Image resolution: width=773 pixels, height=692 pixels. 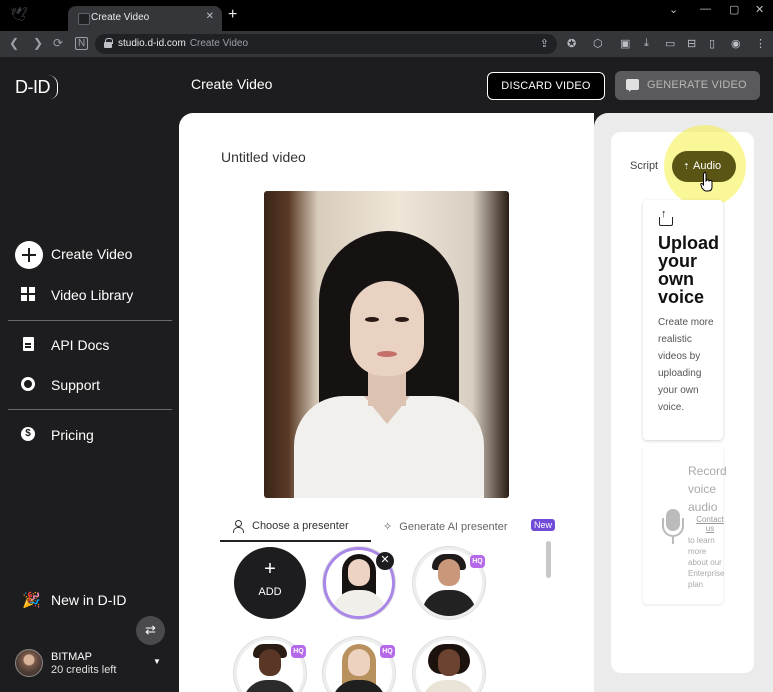 I want to click on d-id-logo: D-ID, so click(x=36, y=87).